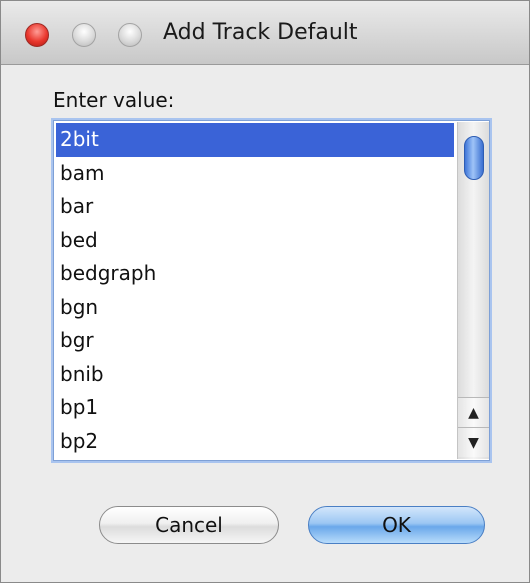  I want to click on scroll-up-button: ▲, so click(473, 412).